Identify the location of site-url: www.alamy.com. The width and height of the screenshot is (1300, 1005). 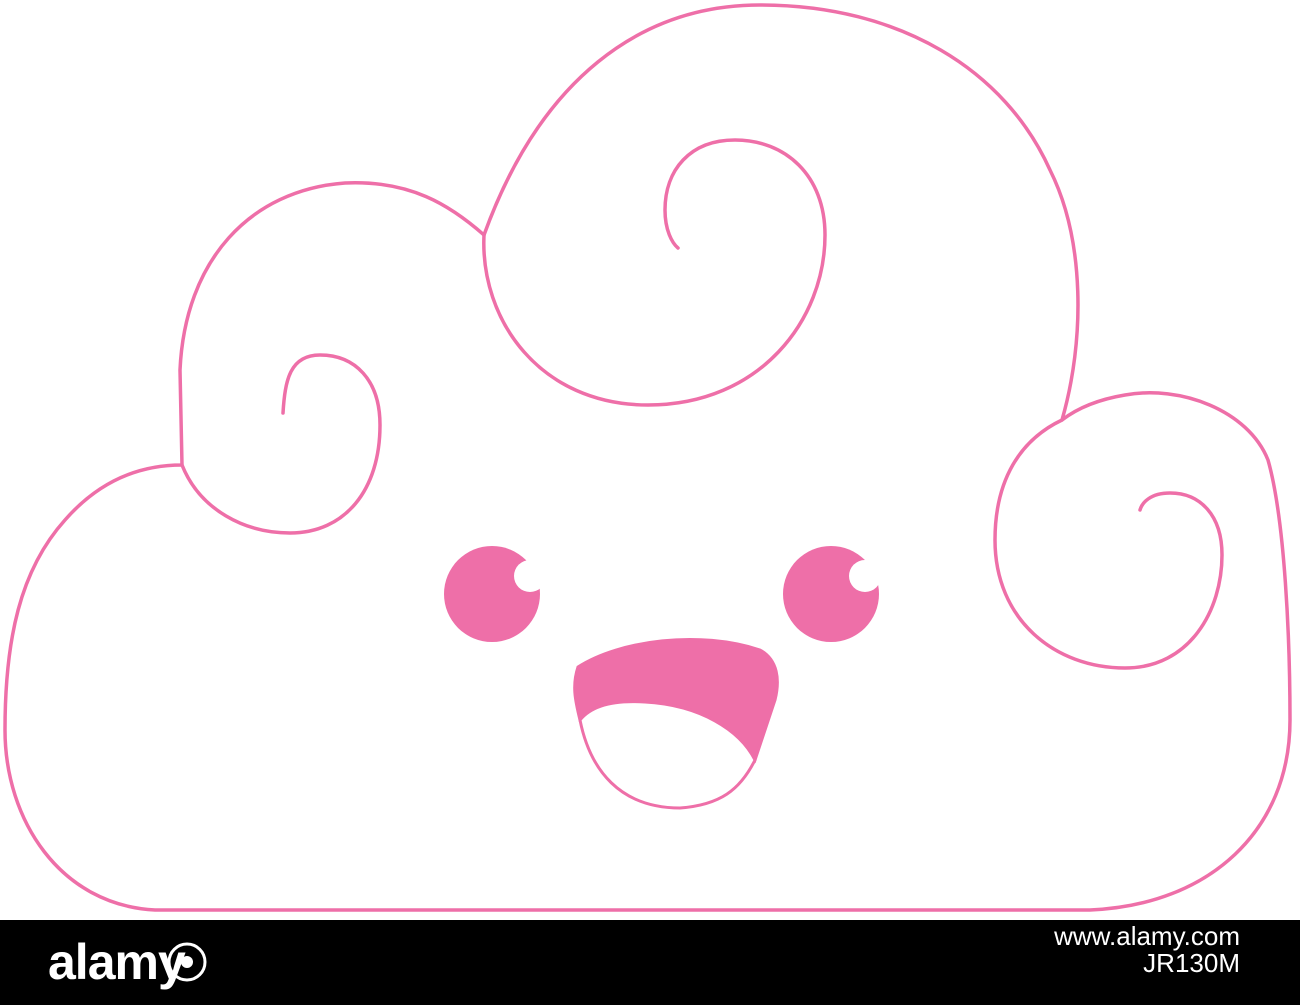
(1147, 936).